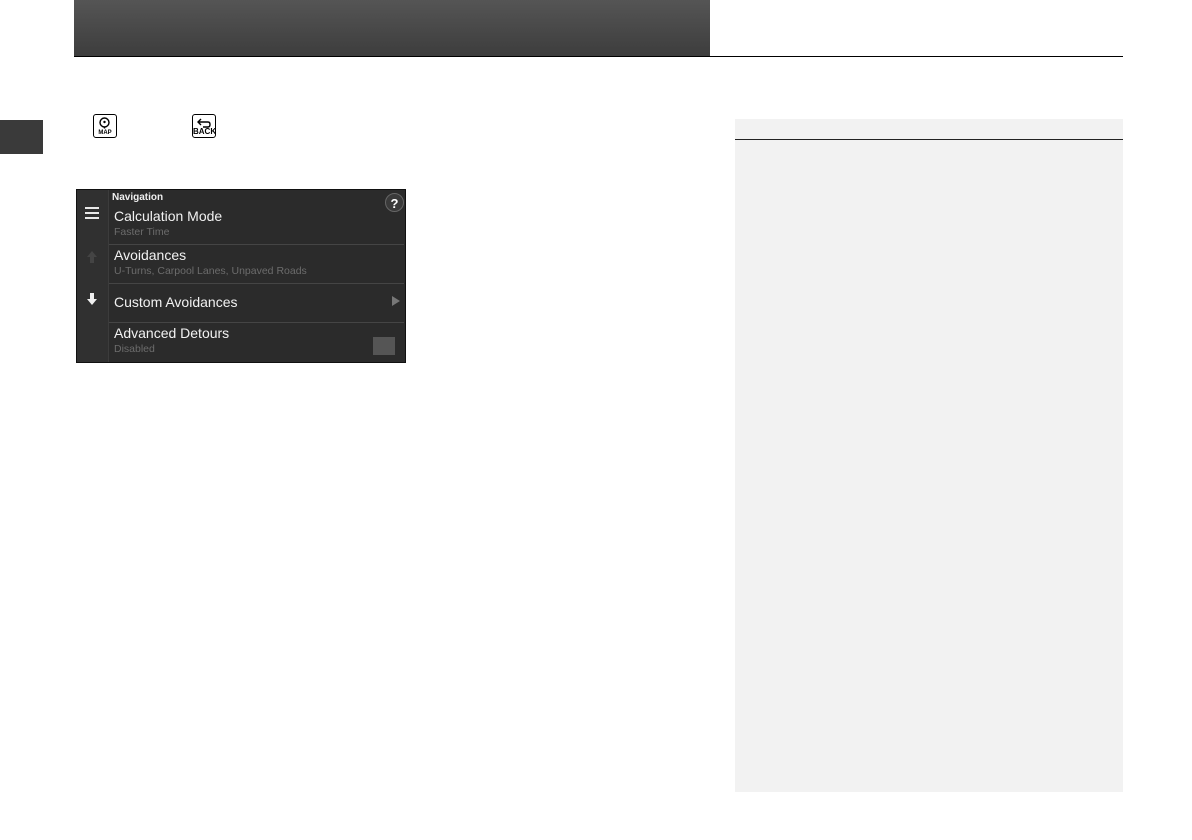  I want to click on settings-item-title: Calculation Mode, so click(168, 216).